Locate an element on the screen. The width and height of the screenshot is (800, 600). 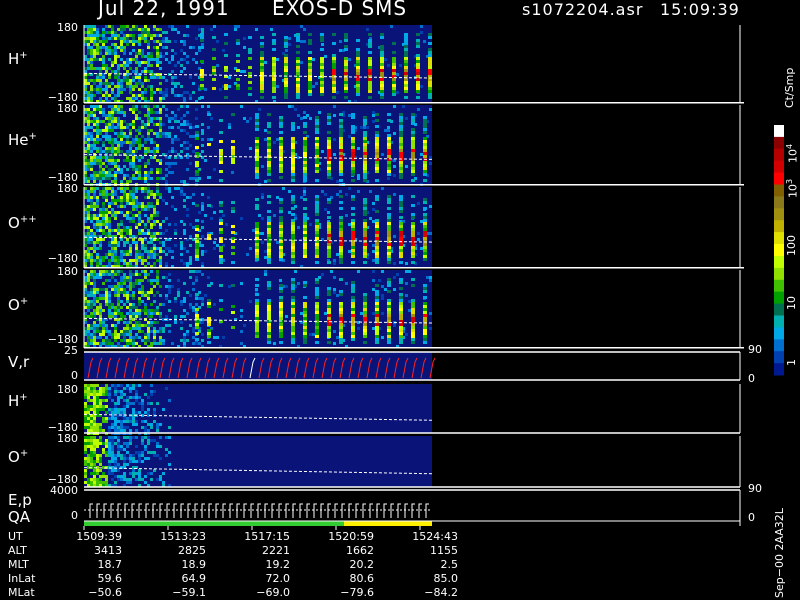
attitude-panel is located at coordinates (258, 366).